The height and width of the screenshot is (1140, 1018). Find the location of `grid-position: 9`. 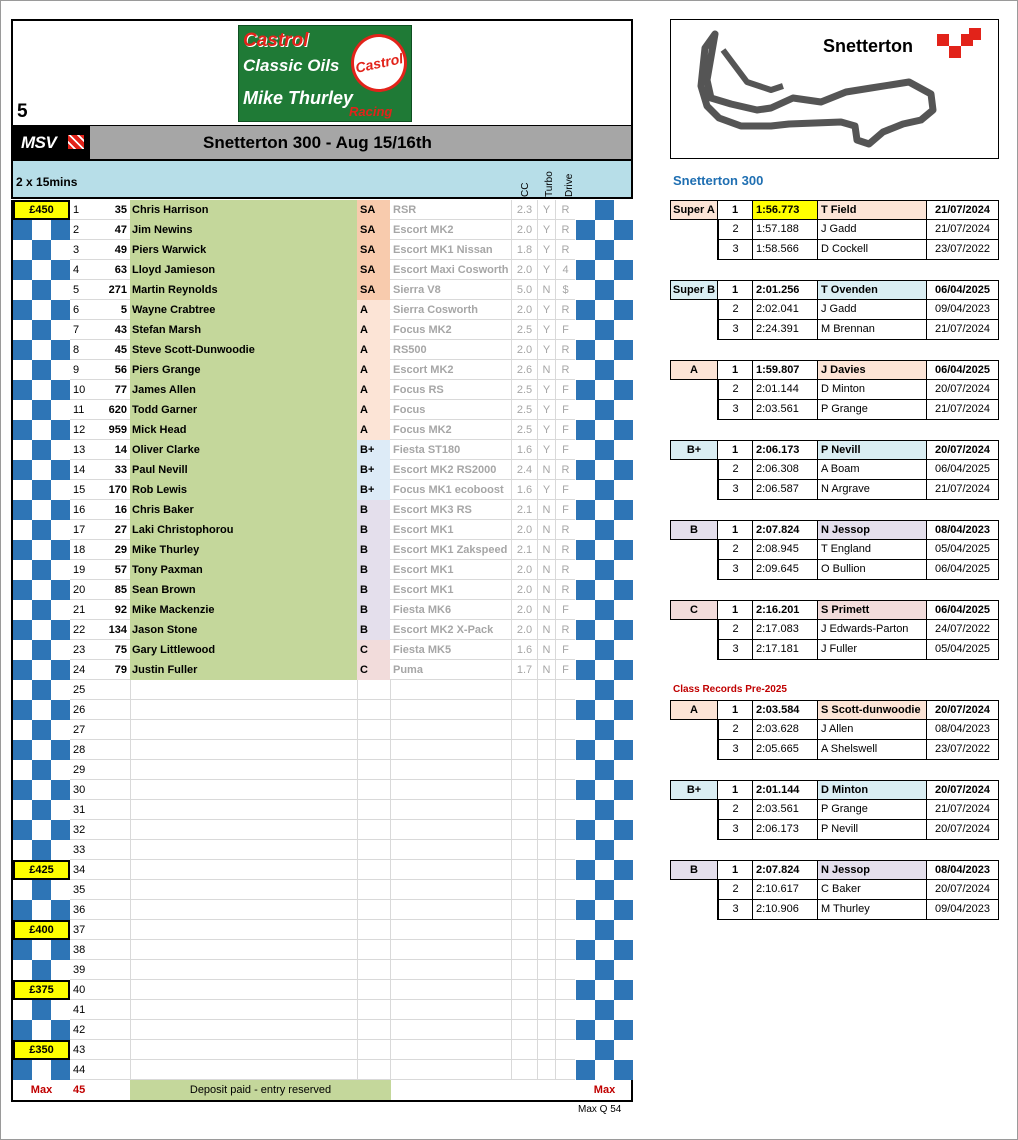

grid-position: 9 is located at coordinates (80, 370).